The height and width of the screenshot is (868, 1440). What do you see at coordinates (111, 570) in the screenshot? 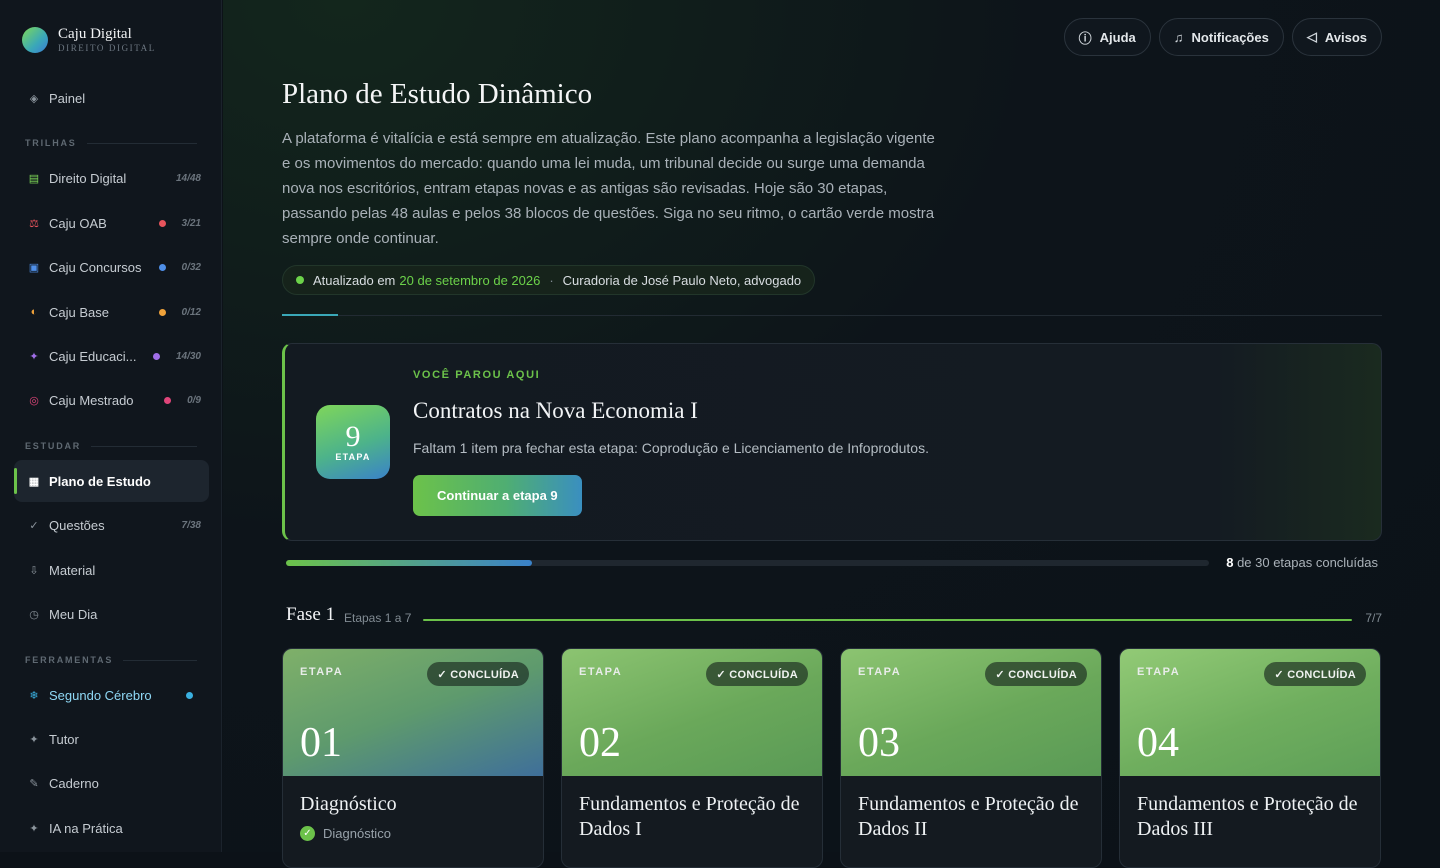
I see `sidebar-item-material: ⇩ Material` at bounding box center [111, 570].